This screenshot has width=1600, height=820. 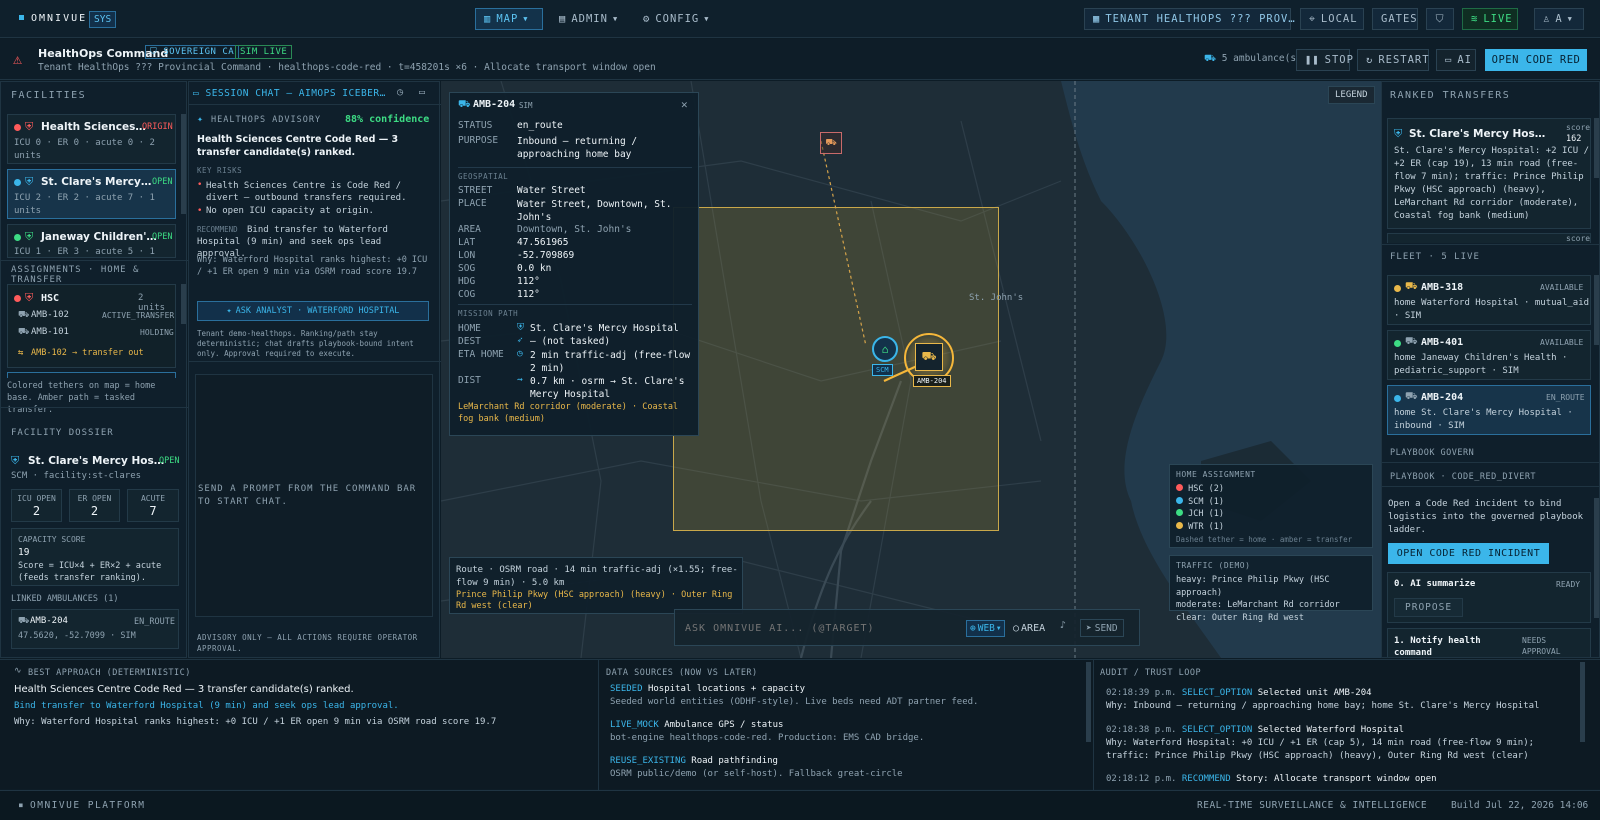 I want to click on legend-item: HSC (2), so click(x=1200, y=489).